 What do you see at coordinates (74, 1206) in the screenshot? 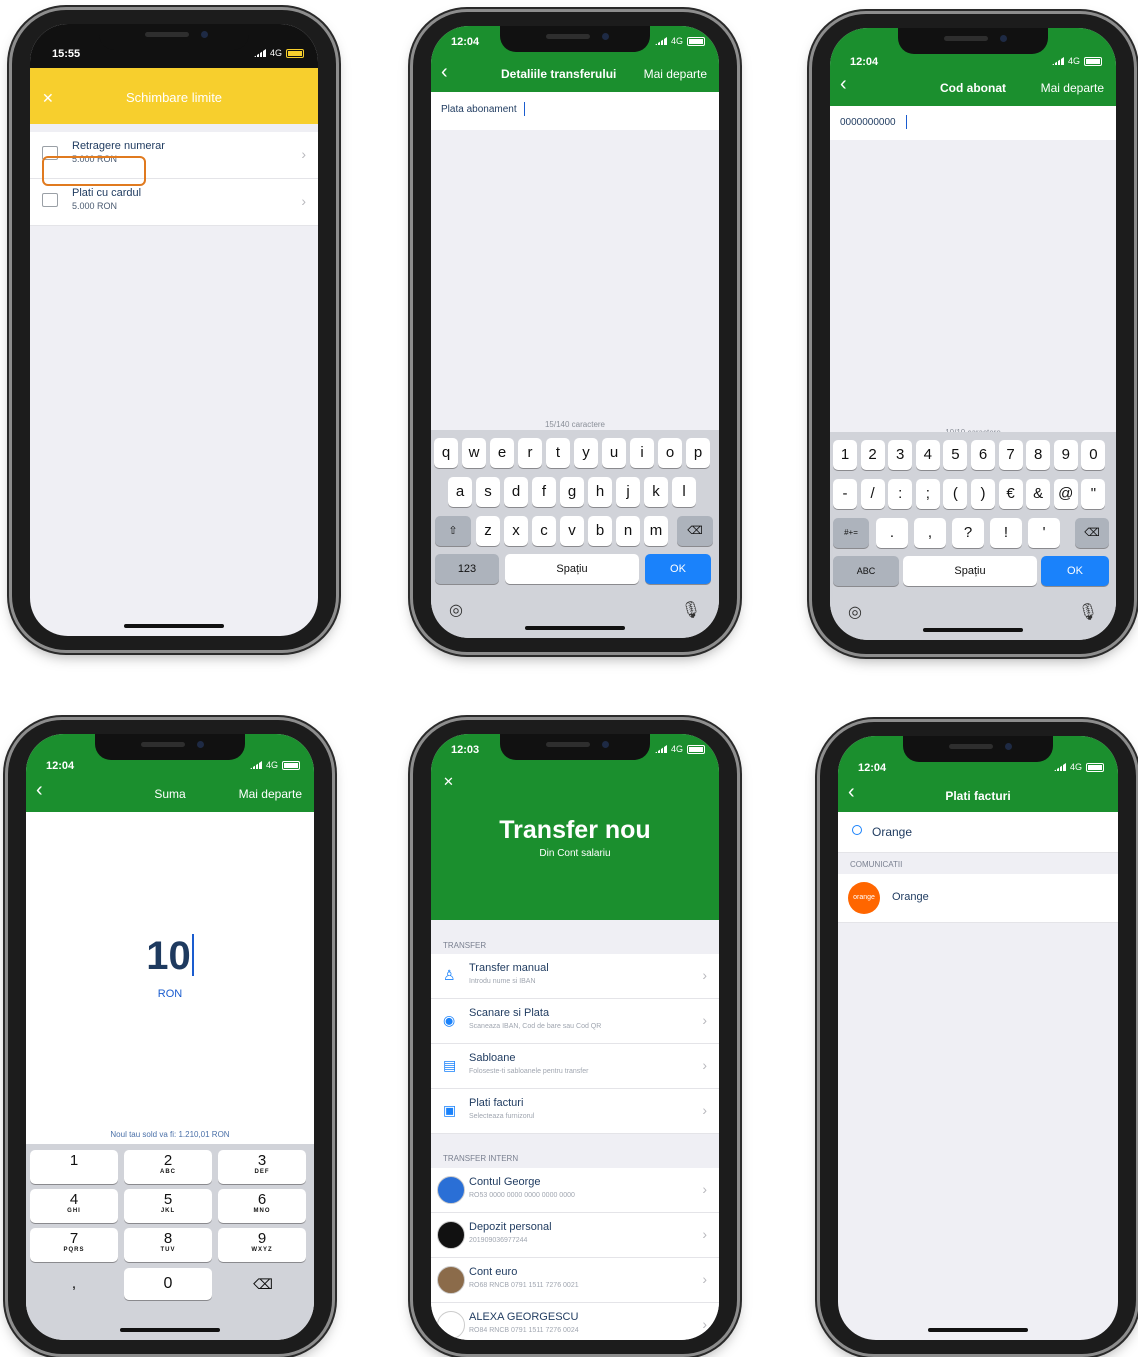
I see `digit-key: 4 GHI` at bounding box center [74, 1206].